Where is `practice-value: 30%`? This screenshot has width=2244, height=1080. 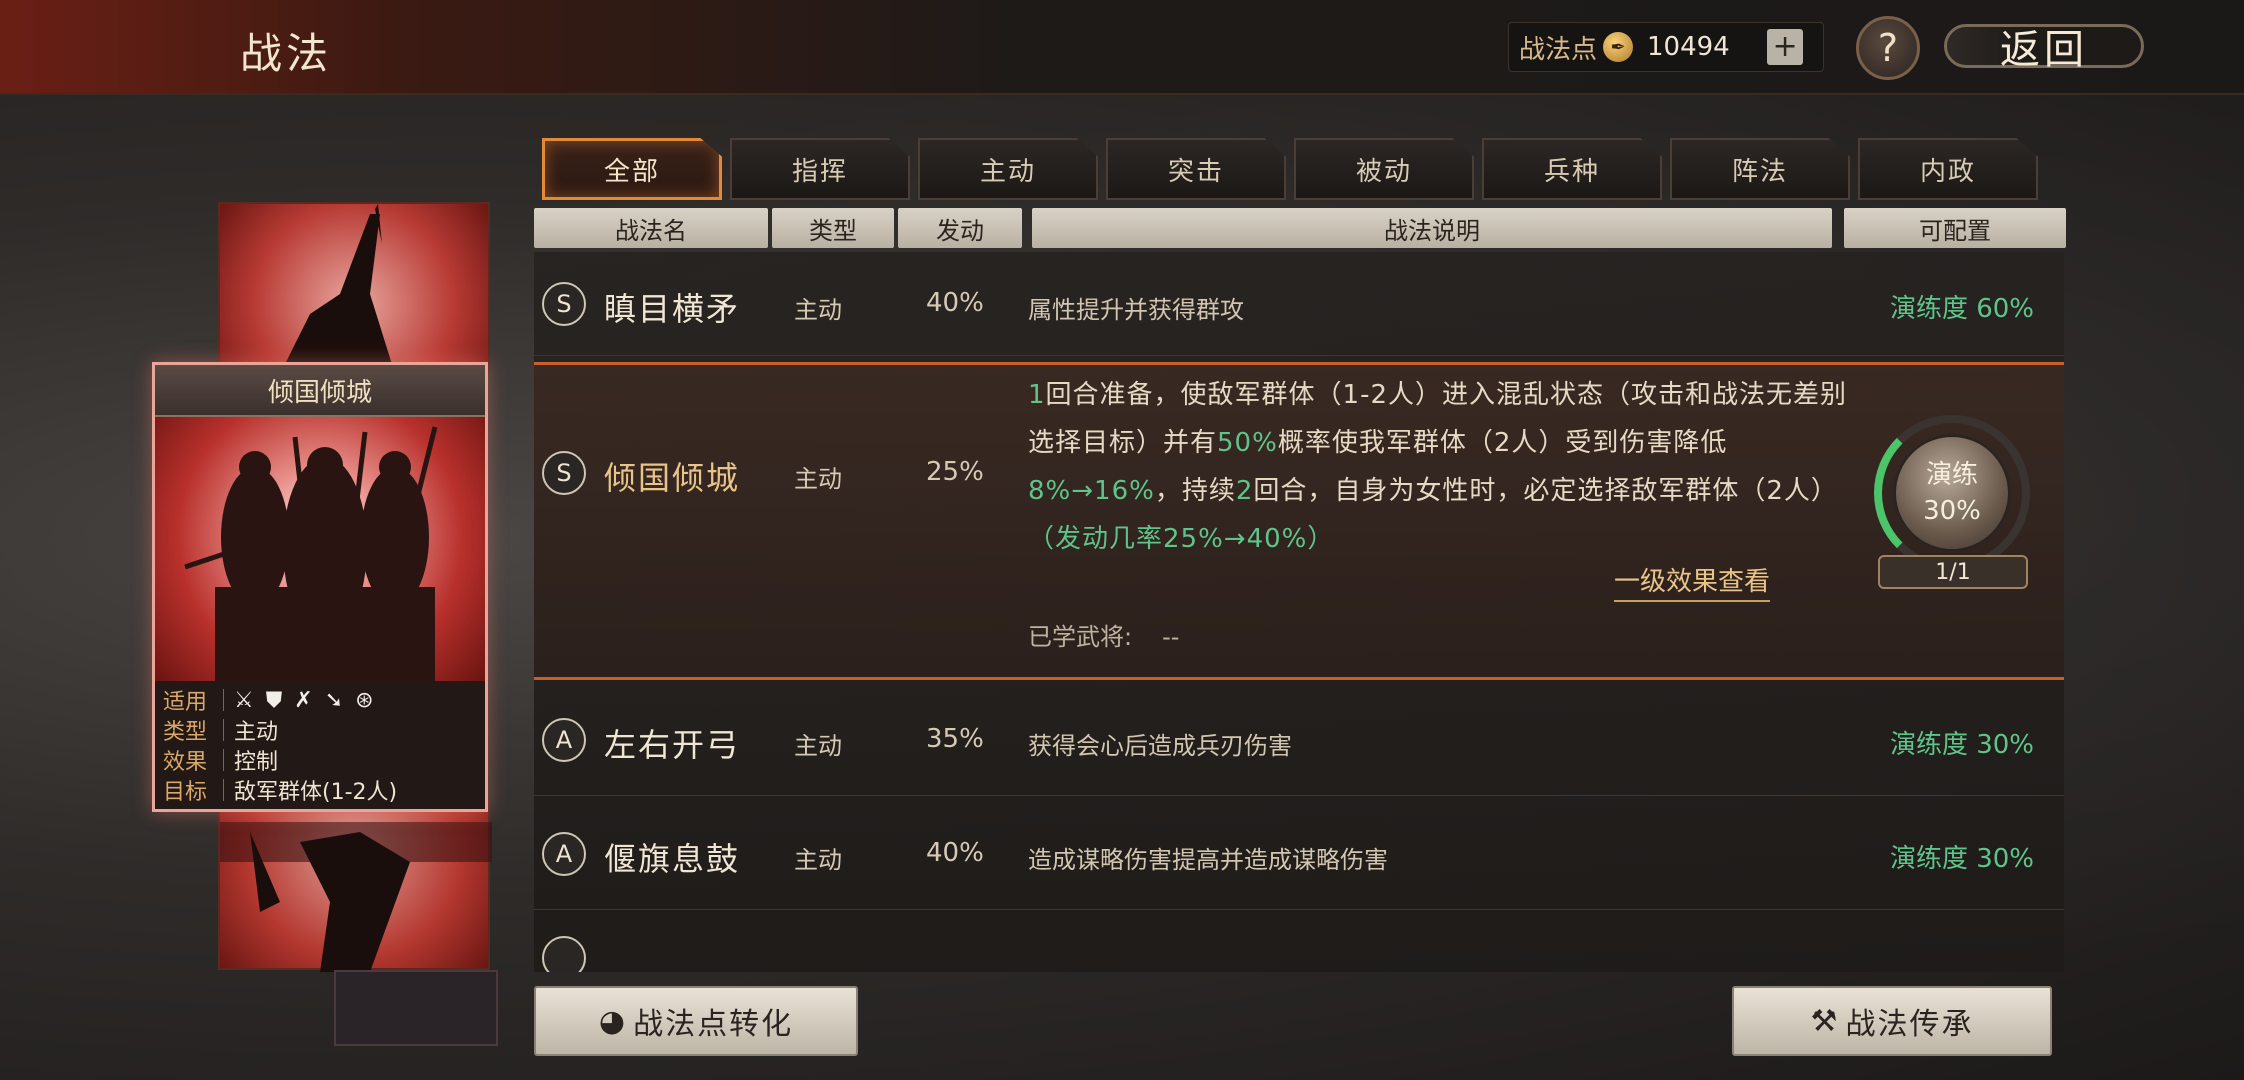 practice-value: 30% is located at coordinates (1952, 511).